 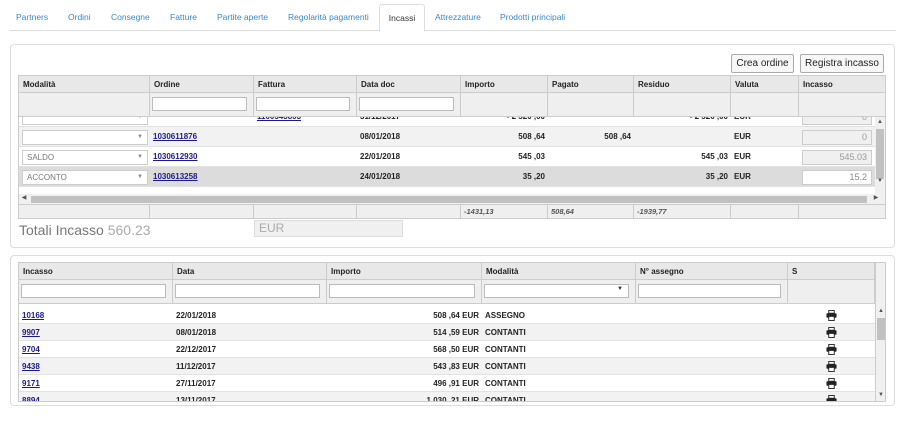 I want to click on incasso-link: 10168, so click(x=33, y=315).